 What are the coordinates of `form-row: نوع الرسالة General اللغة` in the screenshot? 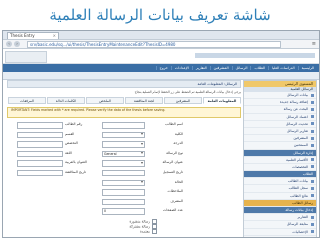 It's located at (124, 154).